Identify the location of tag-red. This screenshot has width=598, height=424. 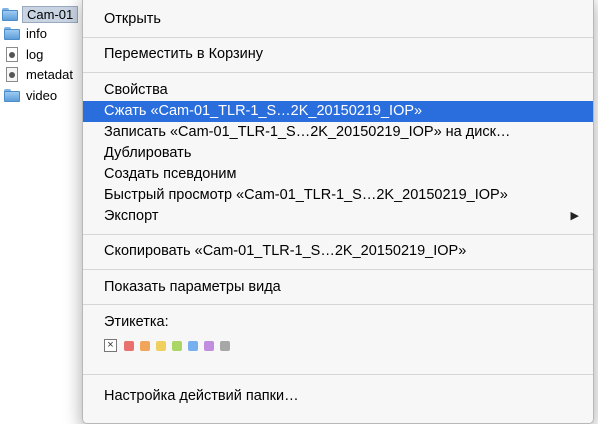
(129, 345).